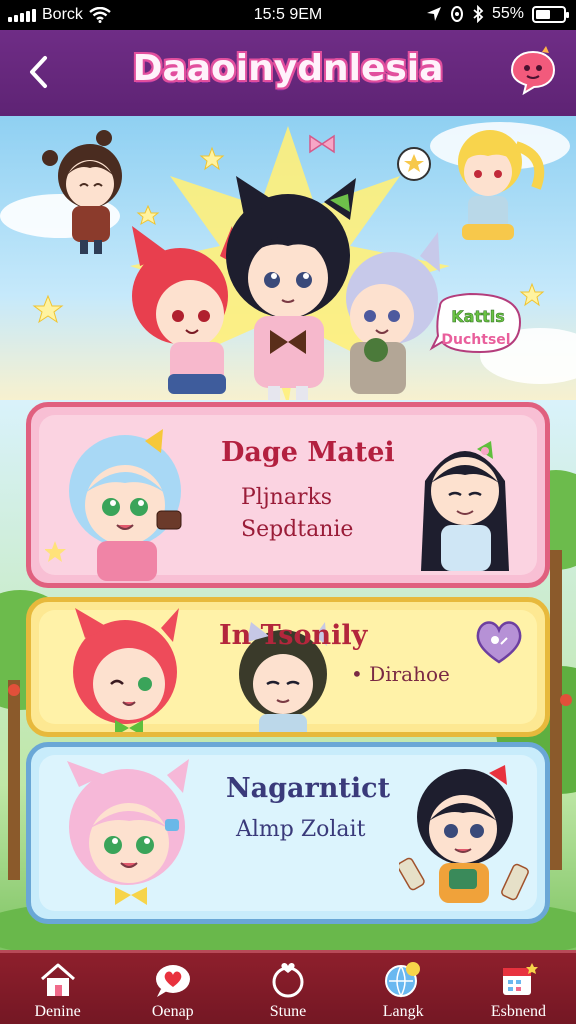  I want to click on favorite-button, so click(499, 642).